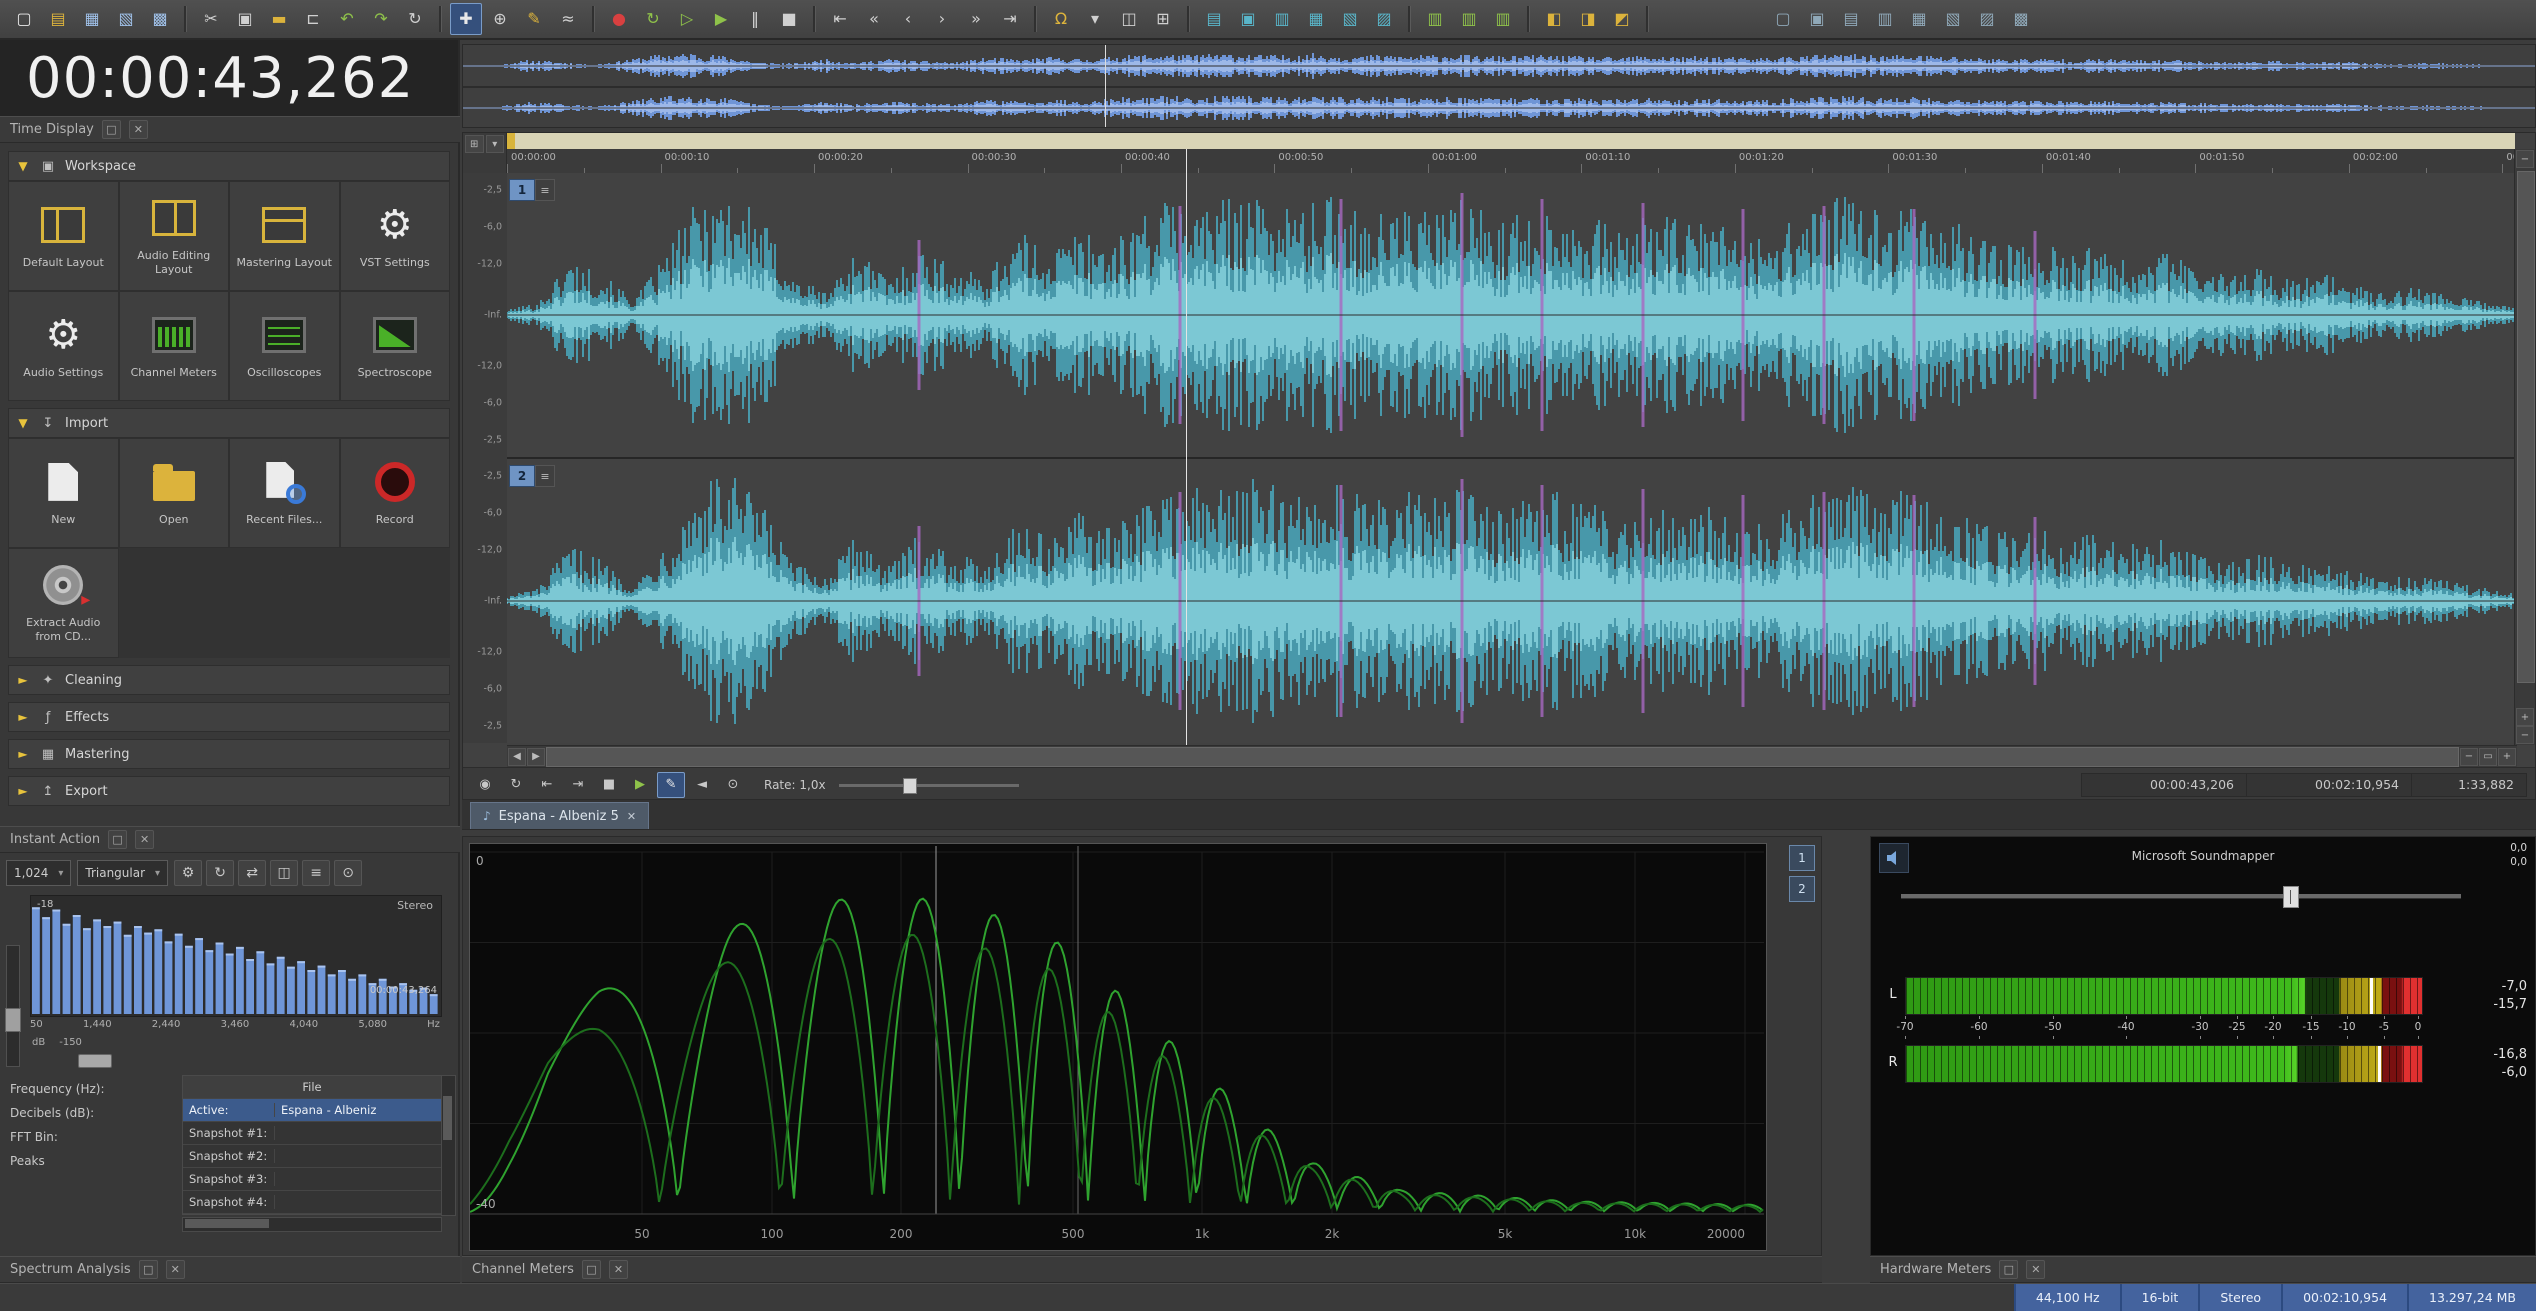  I want to click on mixer-window-icon: ▤, so click(1214, 19).